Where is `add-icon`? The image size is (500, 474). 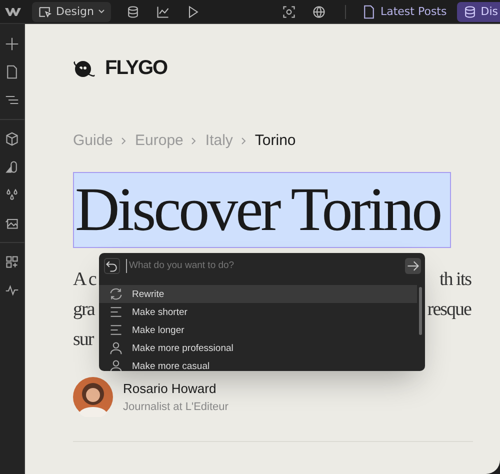
add-icon is located at coordinates (12, 44).